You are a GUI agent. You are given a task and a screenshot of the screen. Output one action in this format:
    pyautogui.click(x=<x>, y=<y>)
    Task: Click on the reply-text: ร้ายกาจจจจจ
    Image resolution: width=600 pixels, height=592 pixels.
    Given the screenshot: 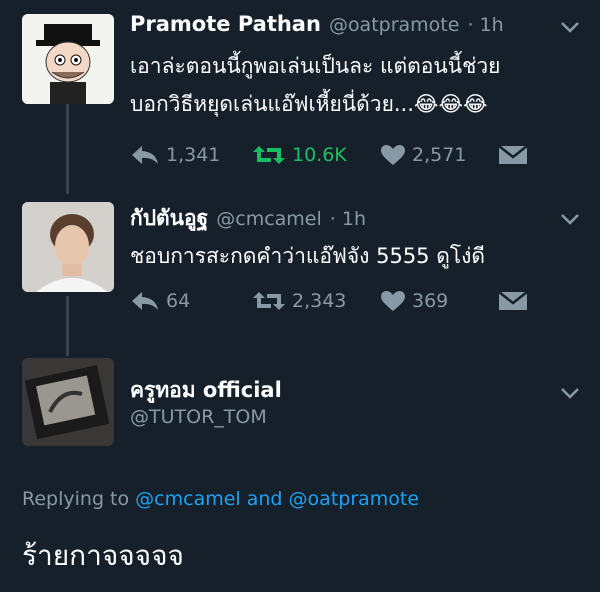 What is the action you would take?
    pyautogui.click(x=103, y=555)
    